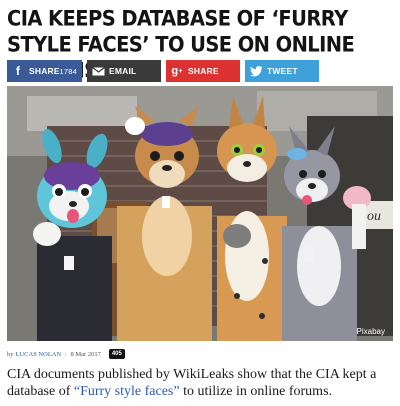 The image size is (400, 406). I want to click on byline-prefix: by, so click(10, 354).